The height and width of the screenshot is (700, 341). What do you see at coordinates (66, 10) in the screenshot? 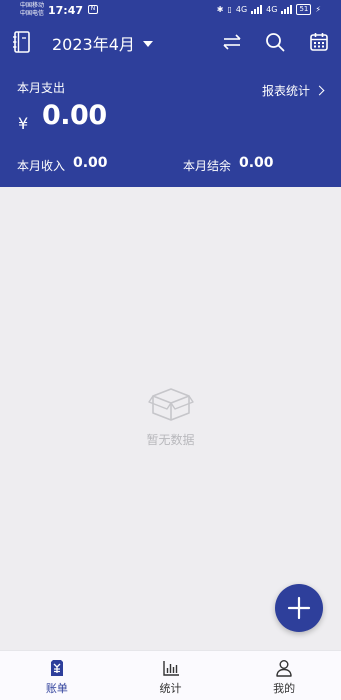
I see `status-time: 17:47` at bounding box center [66, 10].